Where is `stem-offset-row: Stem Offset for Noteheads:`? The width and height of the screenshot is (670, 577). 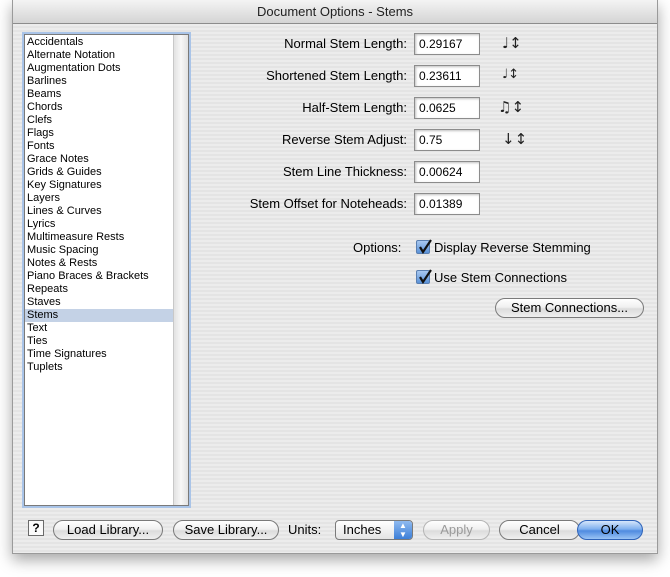
stem-offset-row: Stem Offset for Noteheads: is located at coordinates (336, 204).